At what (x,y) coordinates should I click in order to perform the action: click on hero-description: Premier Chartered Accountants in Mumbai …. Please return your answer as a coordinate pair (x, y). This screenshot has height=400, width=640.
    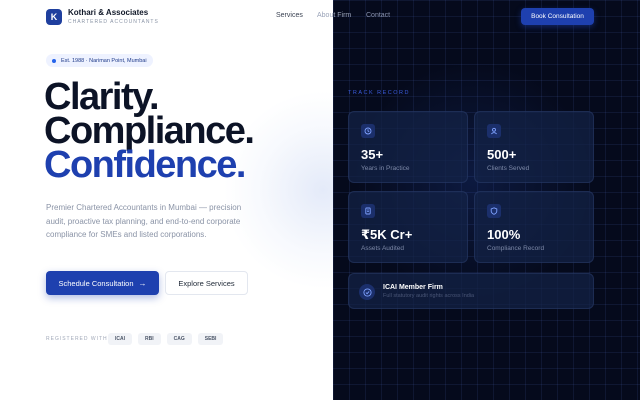
    Looking at the image, I should click on (144, 221).